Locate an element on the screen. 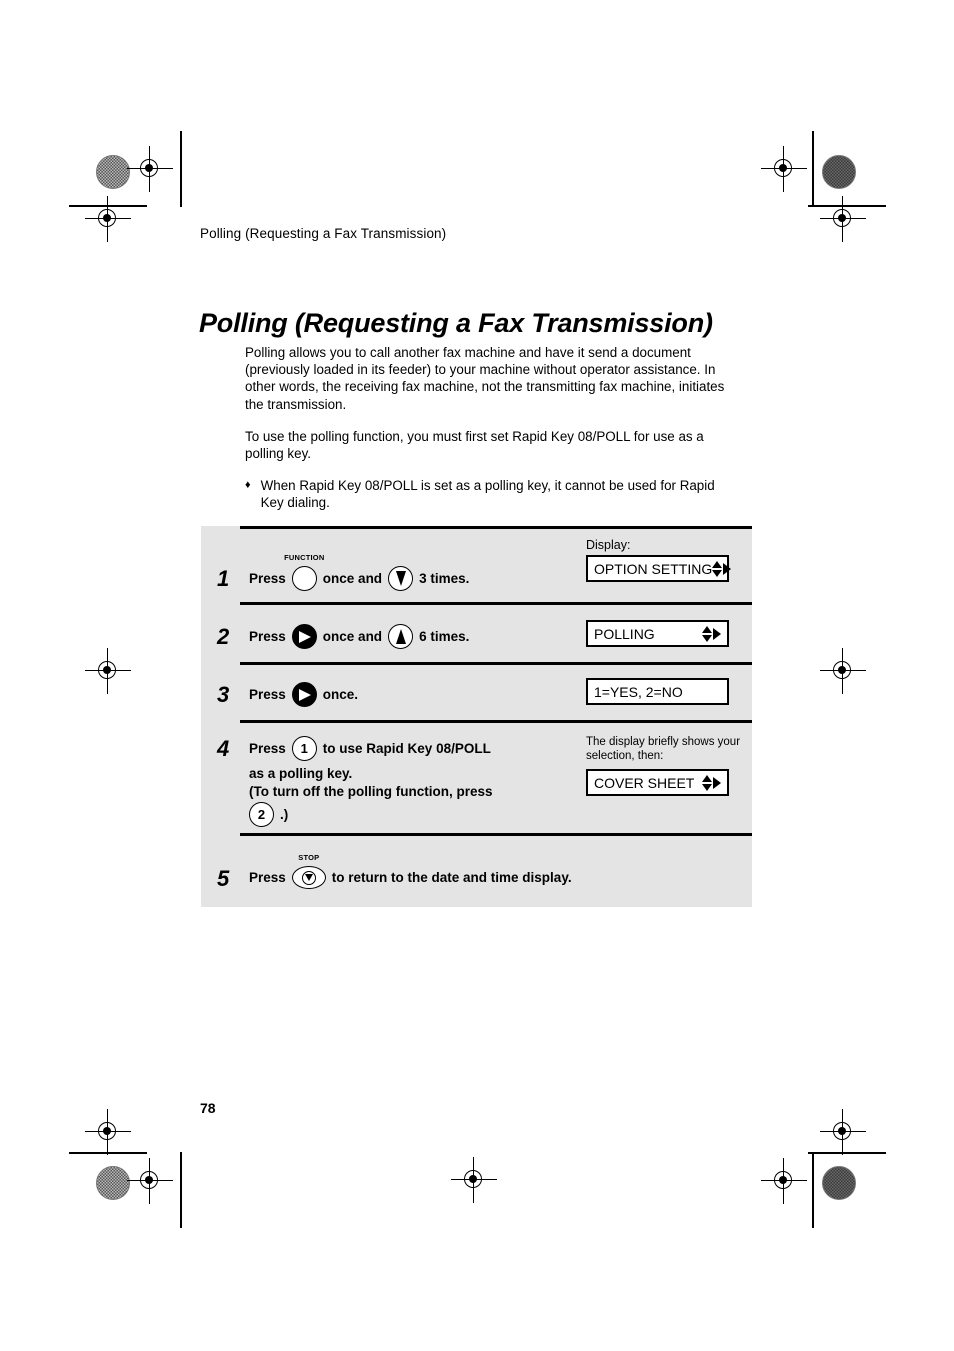  step-1-number: 1 is located at coordinates (223, 578).